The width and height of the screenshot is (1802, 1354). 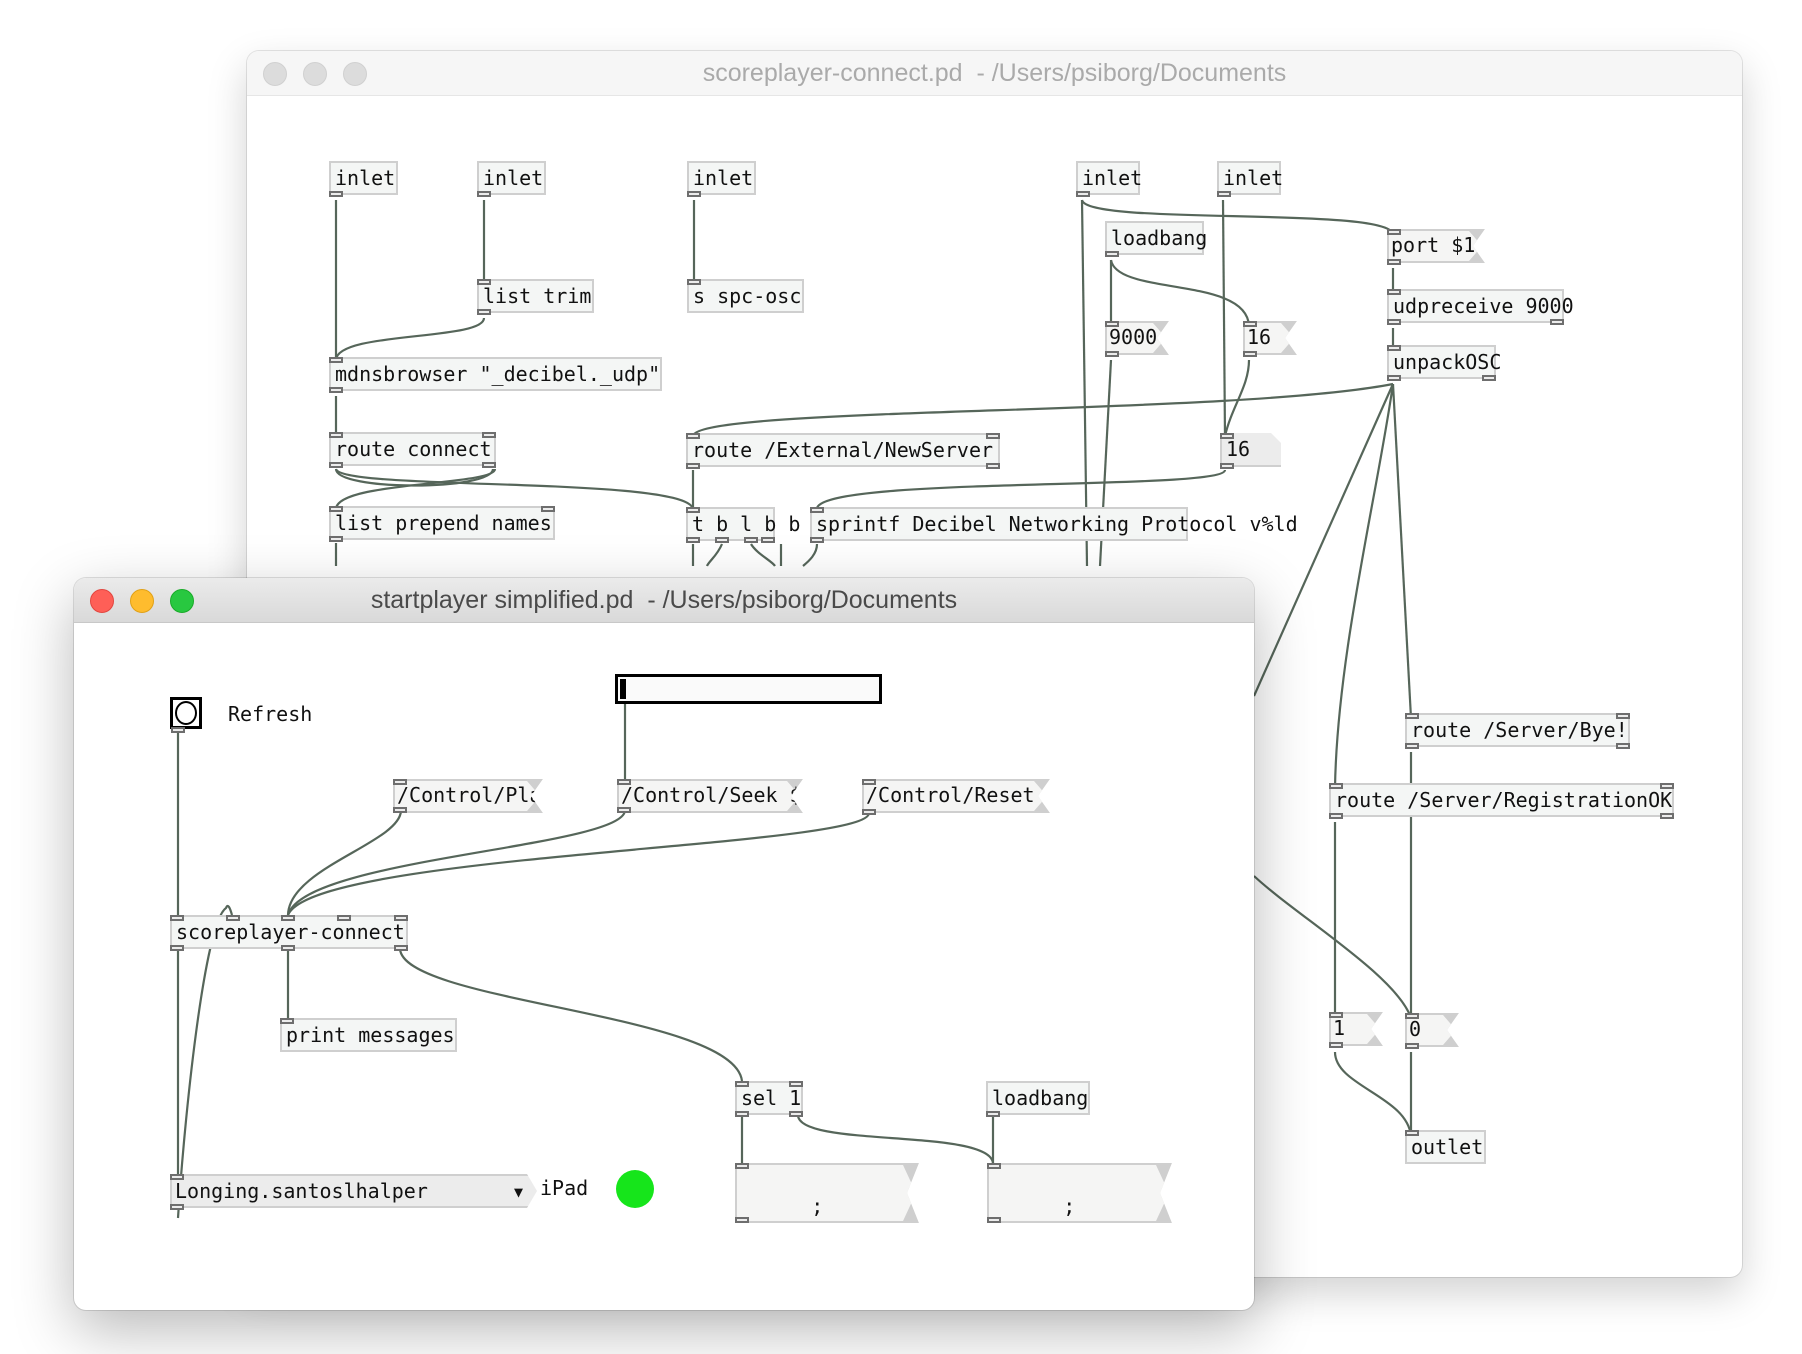 What do you see at coordinates (1444, 362) in the screenshot?
I see `unpackosc-object: unpackOSC` at bounding box center [1444, 362].